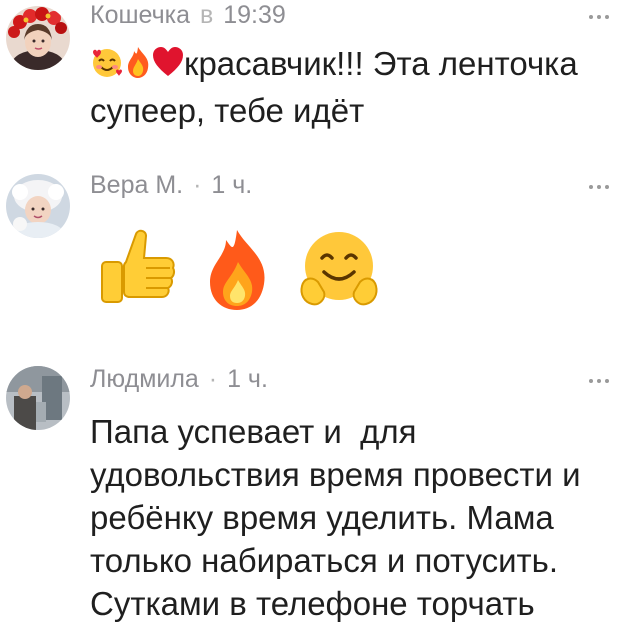  I want to click on comment-meta: Кошечка в 19:39, so click(188, 15).